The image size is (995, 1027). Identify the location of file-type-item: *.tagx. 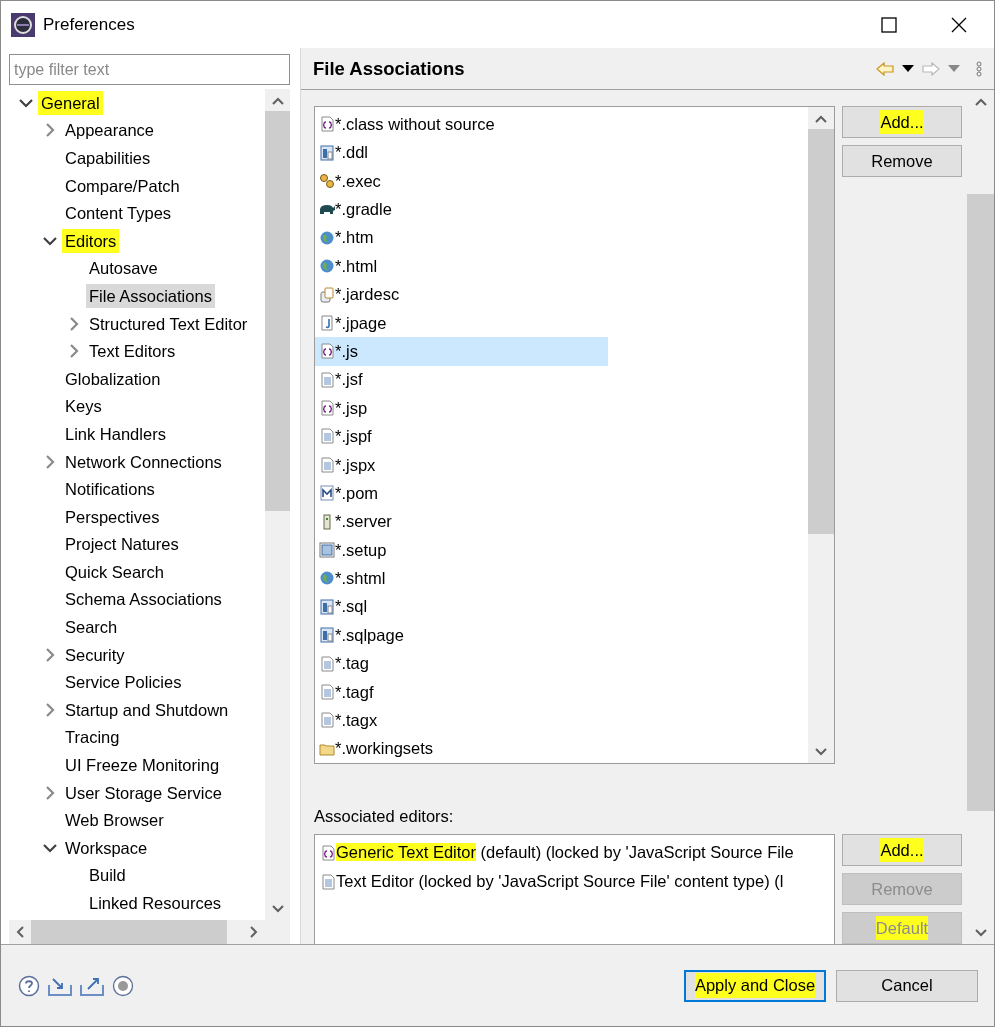
(356, 720).